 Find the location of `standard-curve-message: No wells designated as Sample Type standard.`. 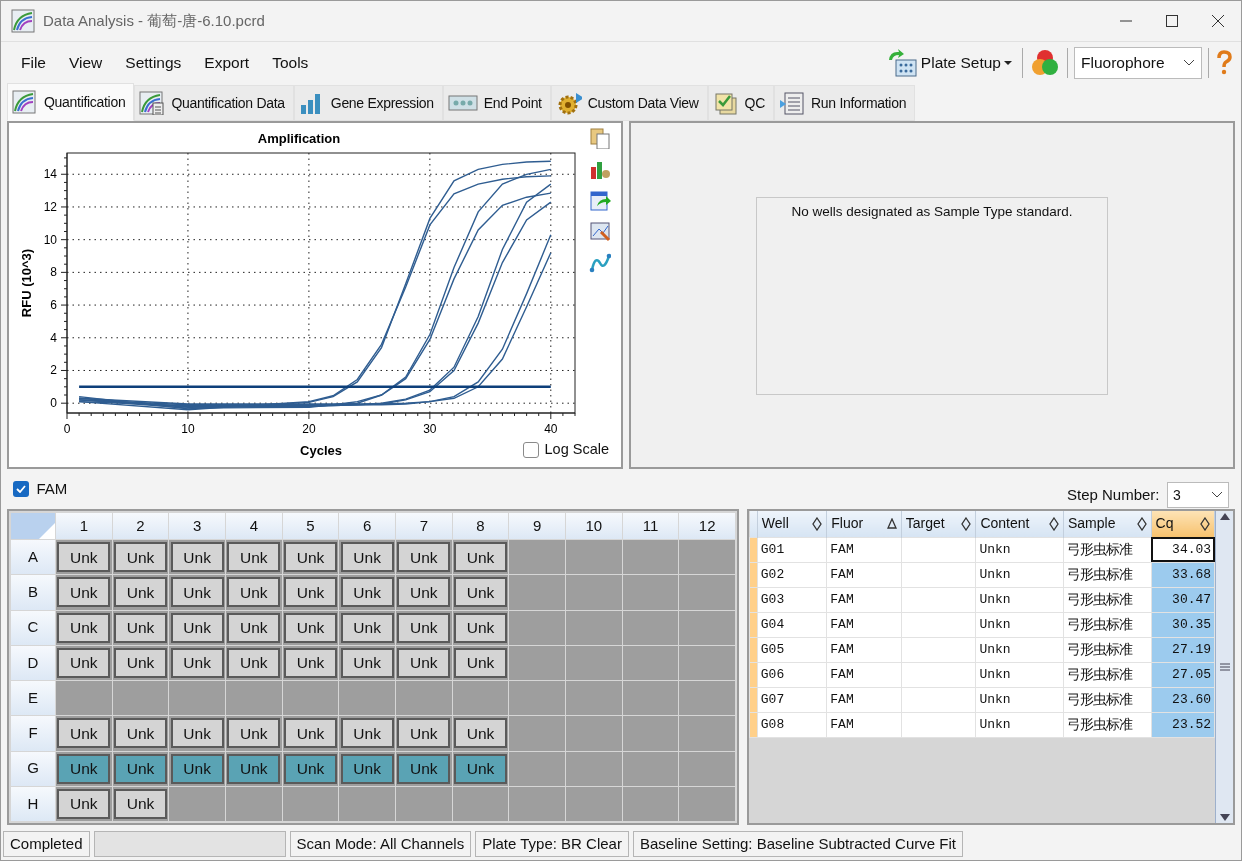

standard-curve-message: No wells designated as Sample Type standard. is located at coordinates (932, 296).